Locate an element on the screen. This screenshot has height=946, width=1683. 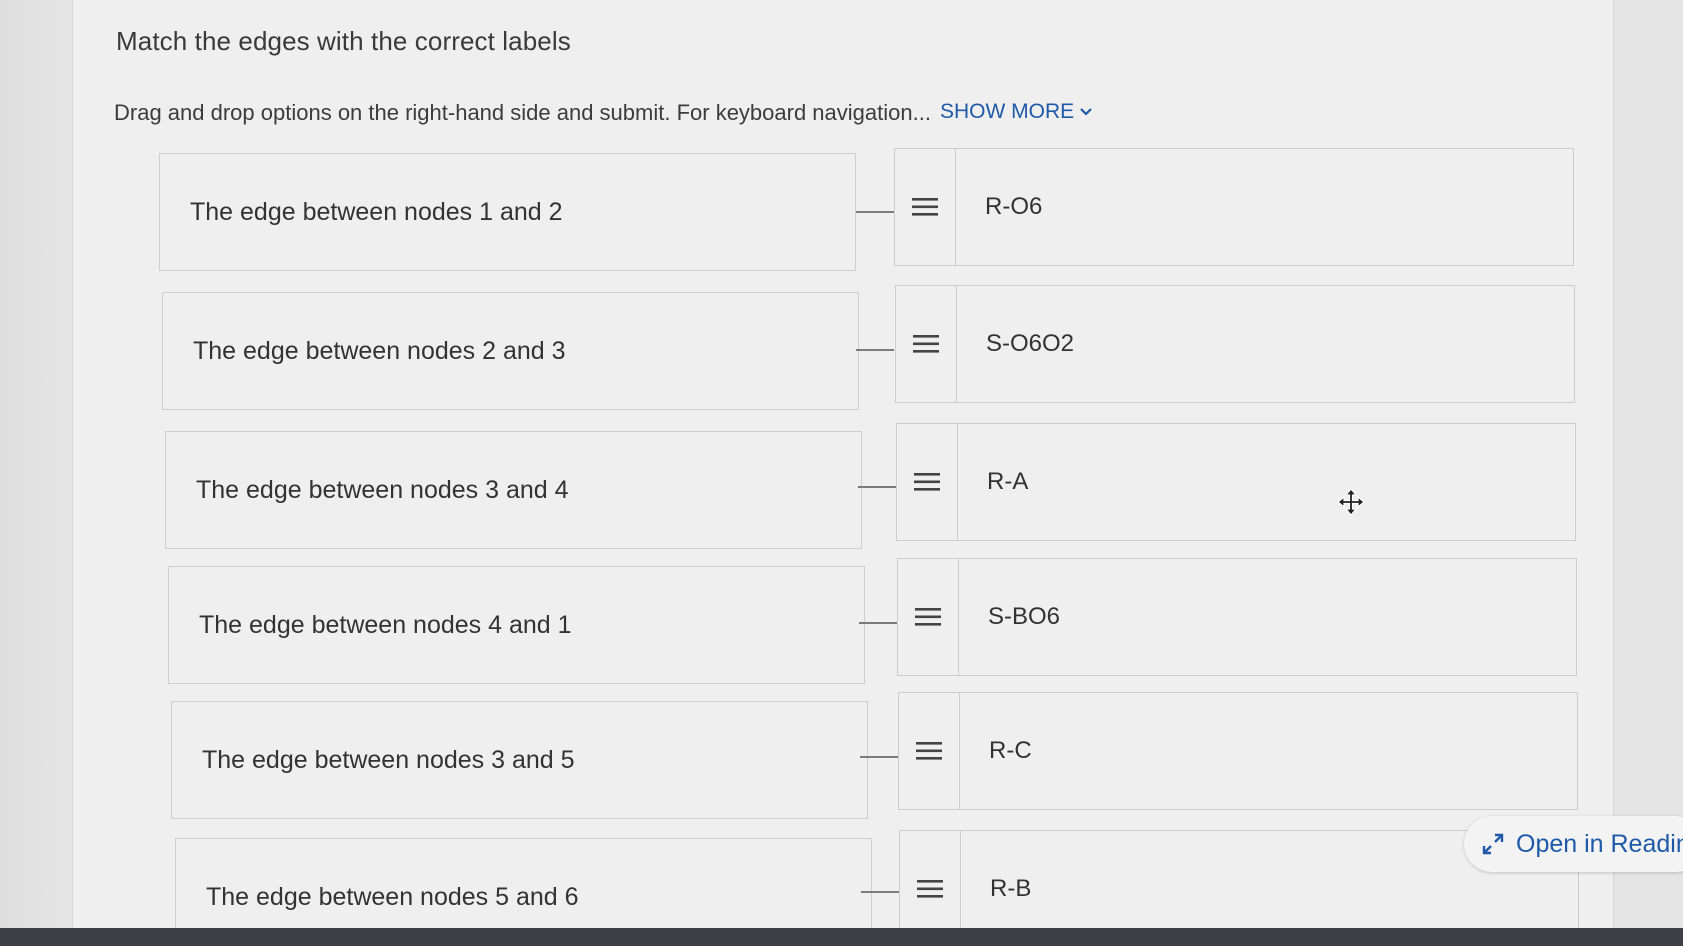
answer-option-4: S-BO6 is located at coordinates (1237, 617).